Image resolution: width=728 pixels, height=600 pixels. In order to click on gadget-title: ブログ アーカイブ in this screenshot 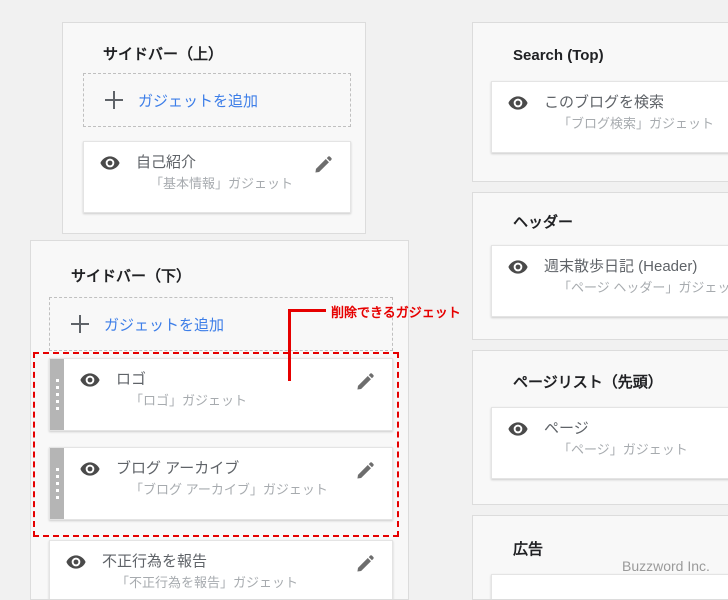, I will do `click(178, 468)`.